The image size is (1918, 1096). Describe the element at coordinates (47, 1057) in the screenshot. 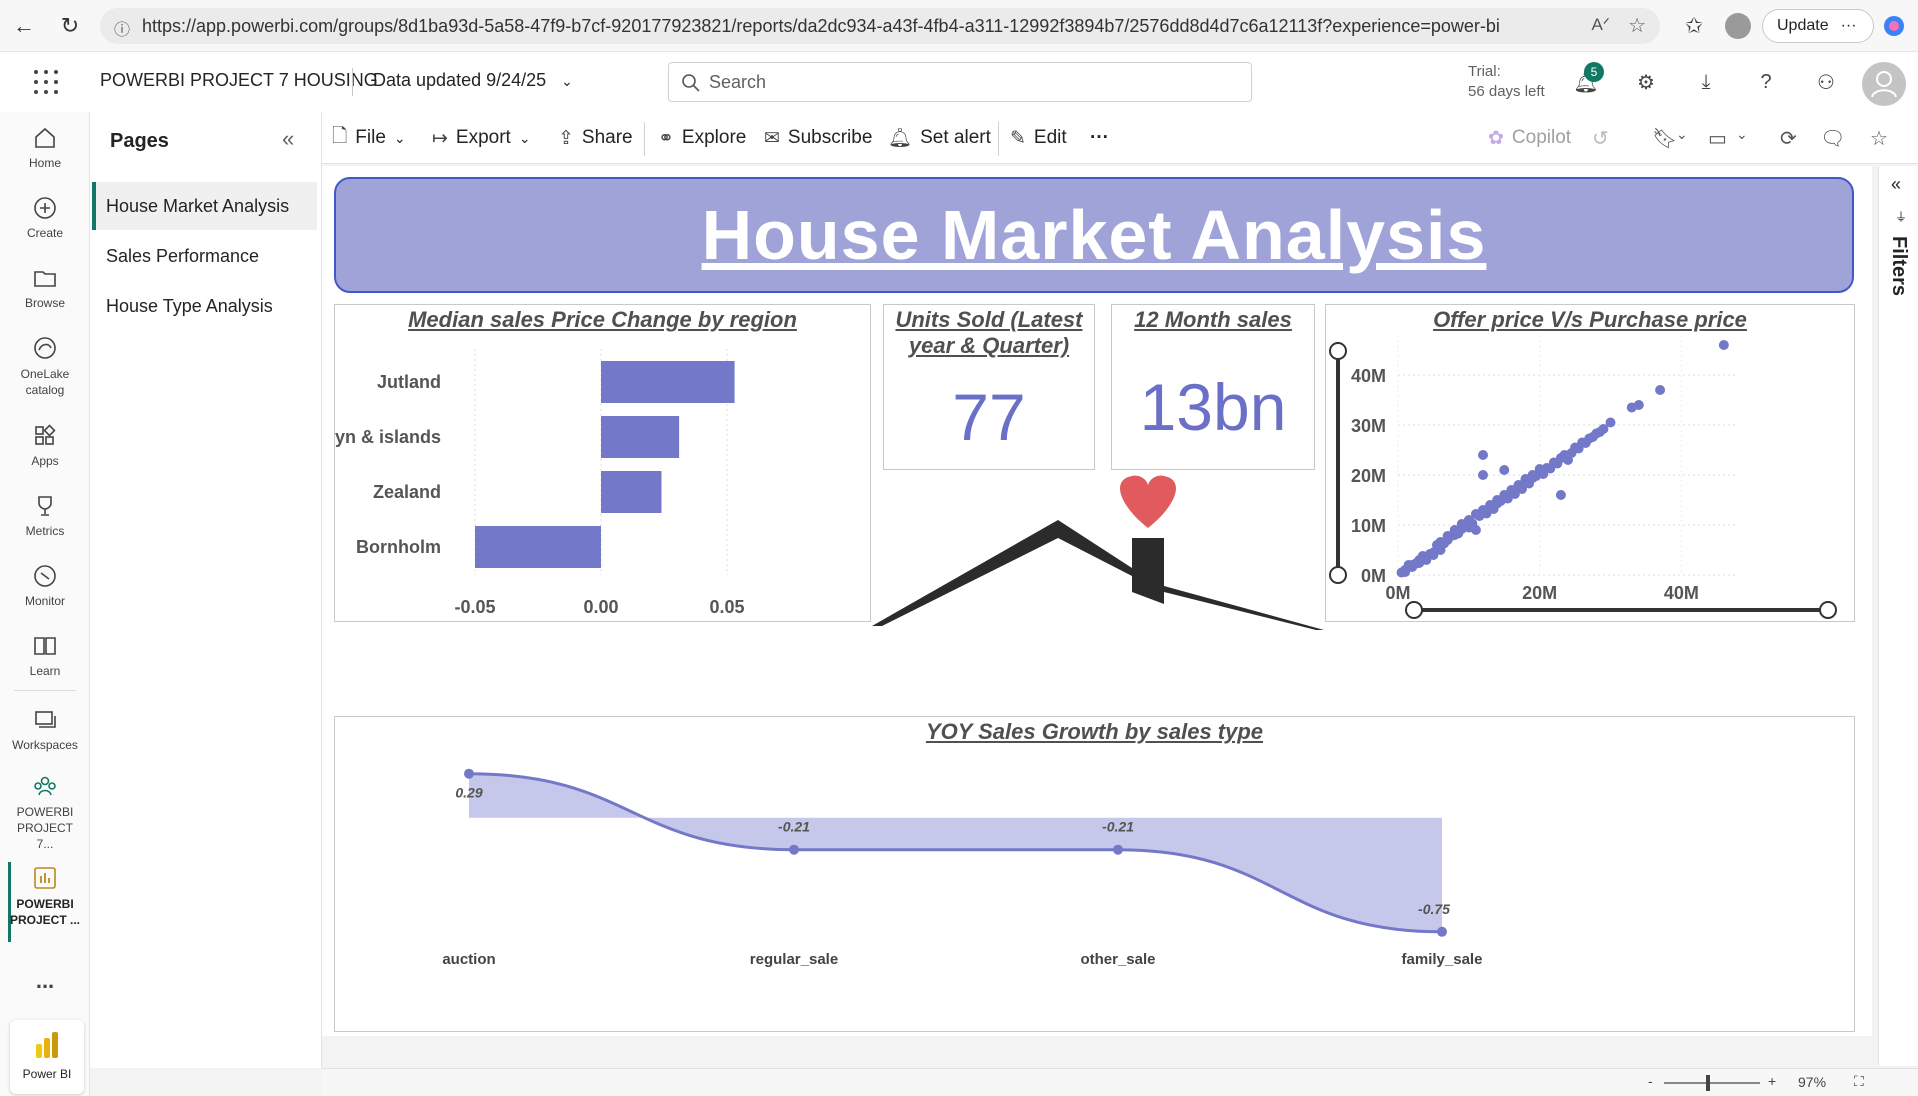

I see `power-bi-switcher: Power BI` at that location.